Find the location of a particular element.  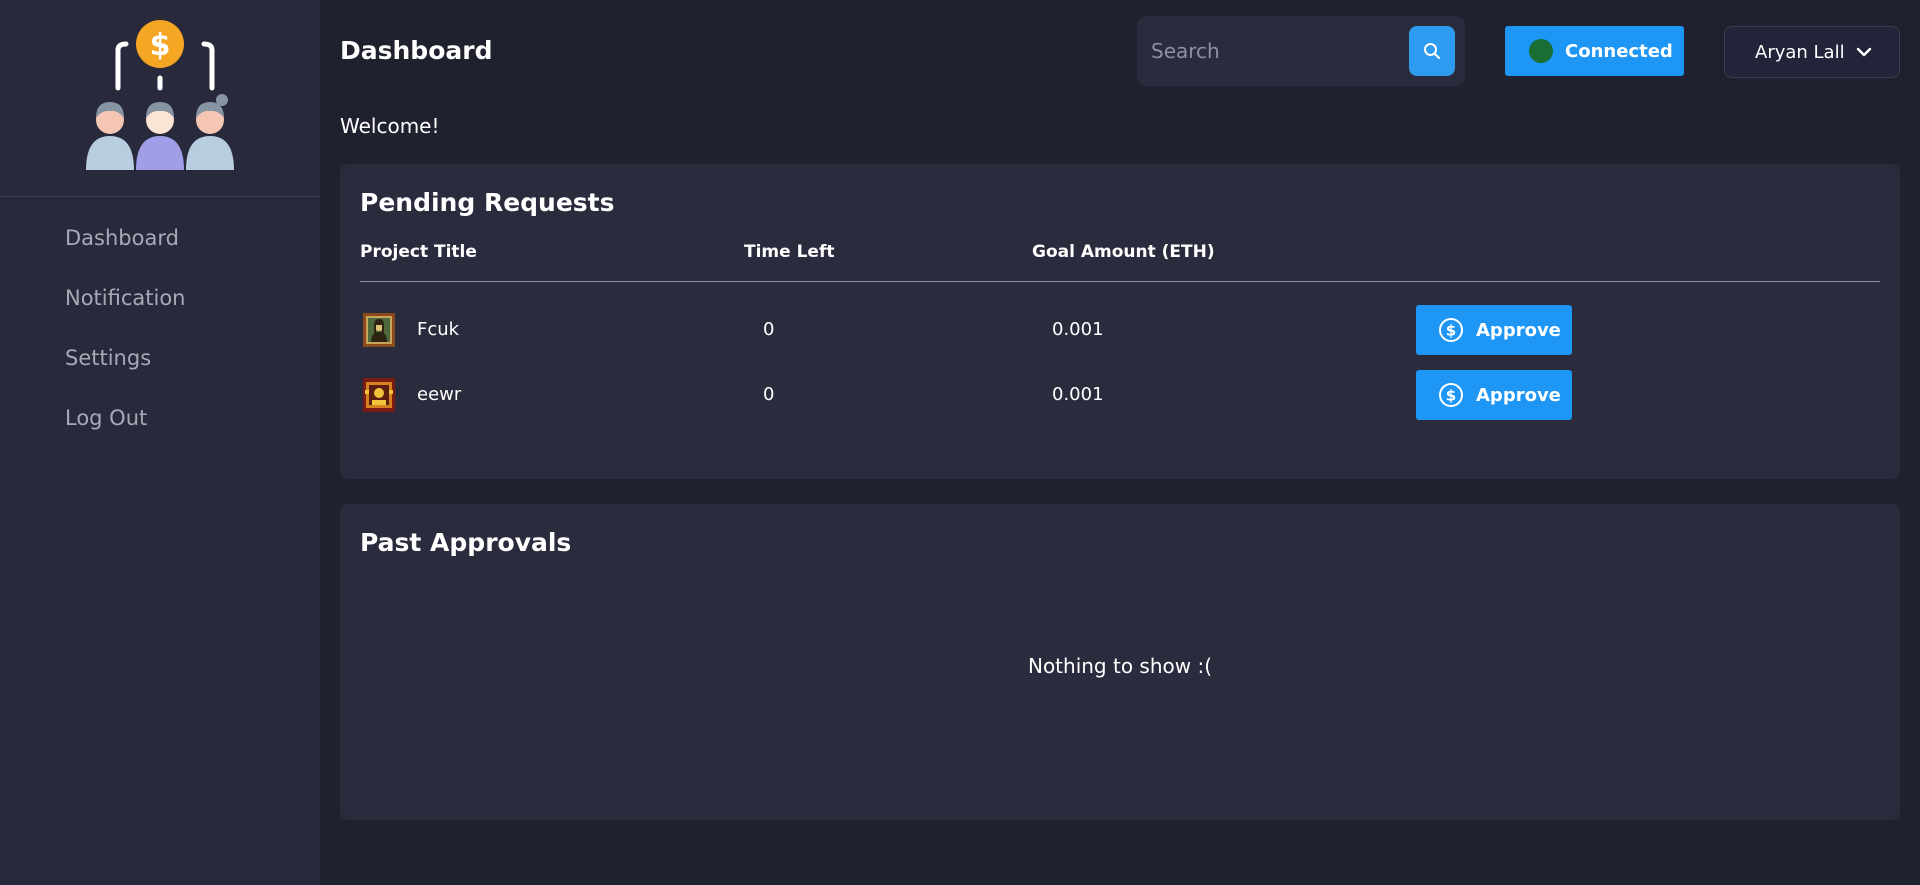

table-row: eewr 0 0.001 $ Approve is located at coordinates (1120, 395).